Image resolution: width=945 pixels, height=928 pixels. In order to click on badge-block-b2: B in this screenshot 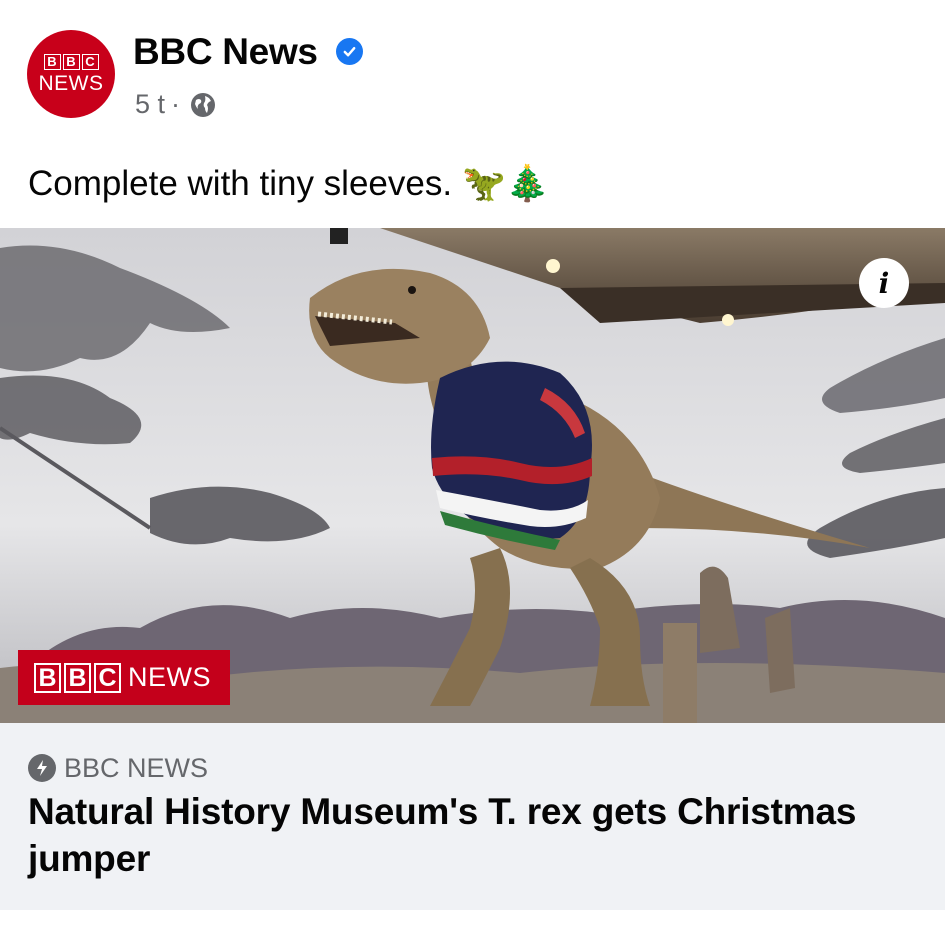, I will do `click(77, 677)`.